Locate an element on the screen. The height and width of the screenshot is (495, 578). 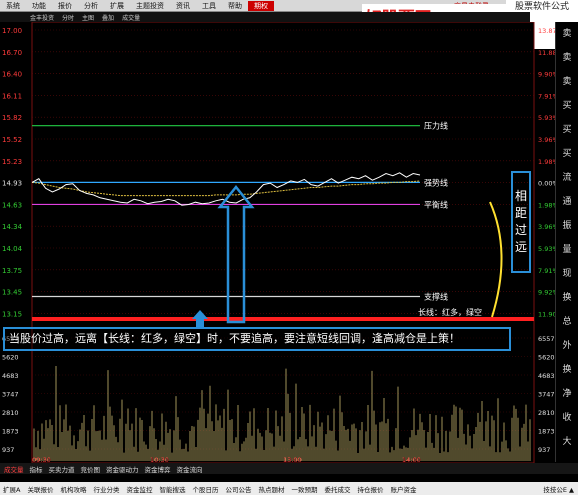
note-char: 距 is located at coordinates (520, 213).